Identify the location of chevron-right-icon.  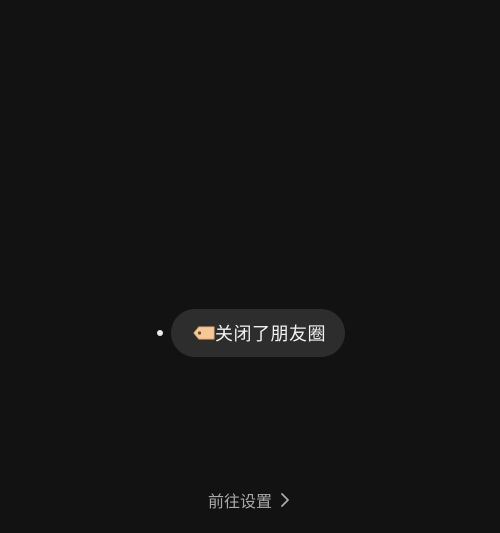
(285, 500).